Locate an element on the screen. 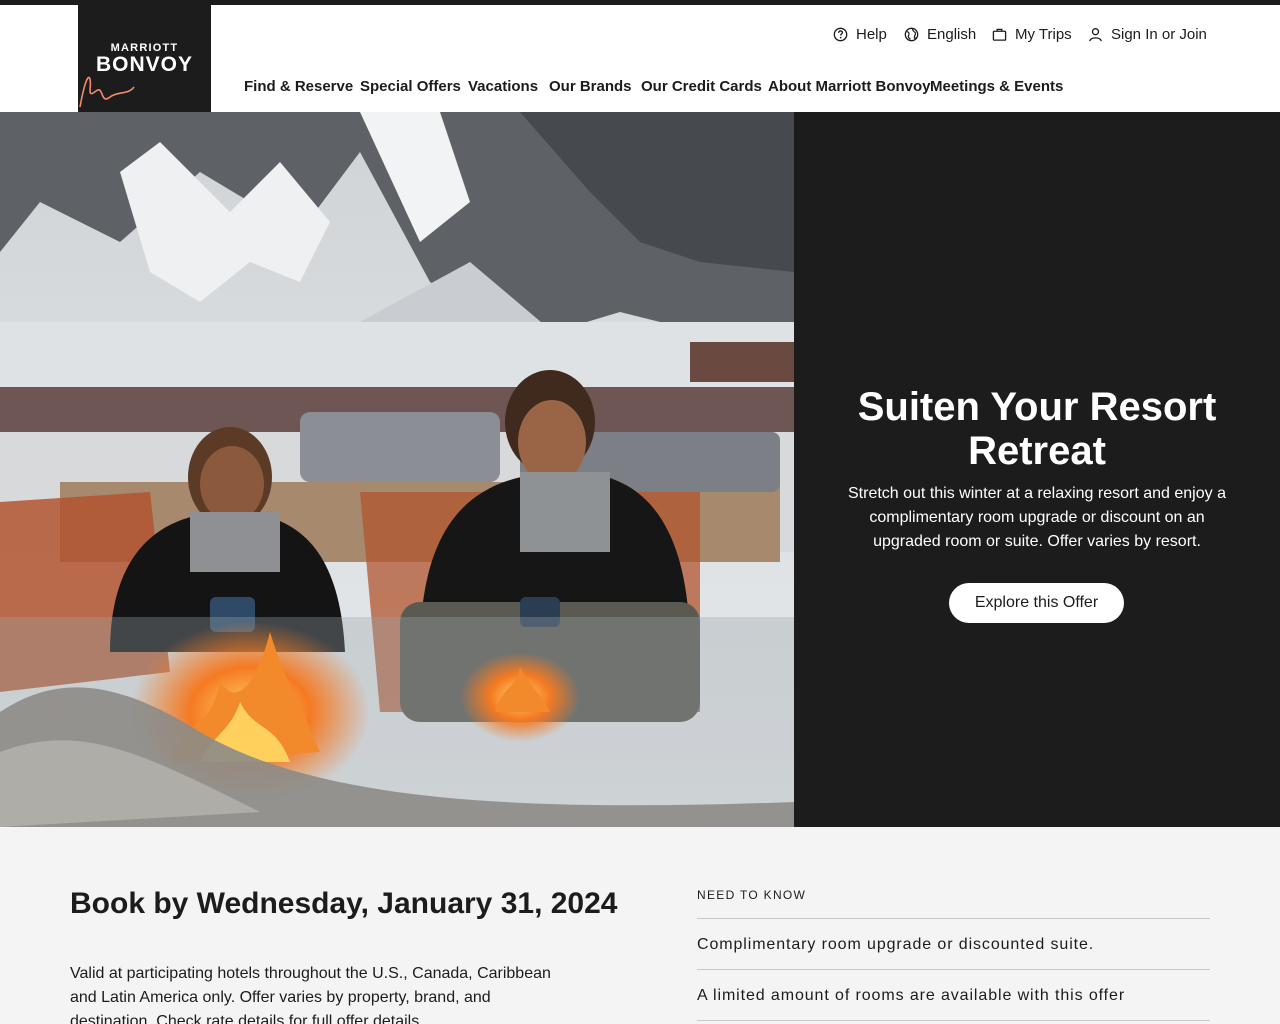 This screenshot has width=1280, height=1024. nav-vacations: Vacations is located at coordinates (503, 86).